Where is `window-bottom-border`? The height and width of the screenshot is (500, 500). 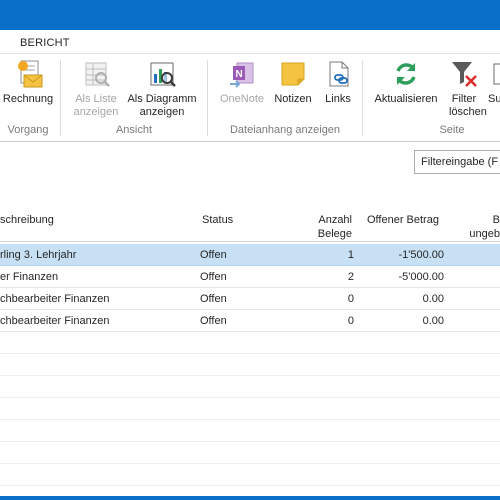 window-bottom-border is located at coordinates (250, 498).